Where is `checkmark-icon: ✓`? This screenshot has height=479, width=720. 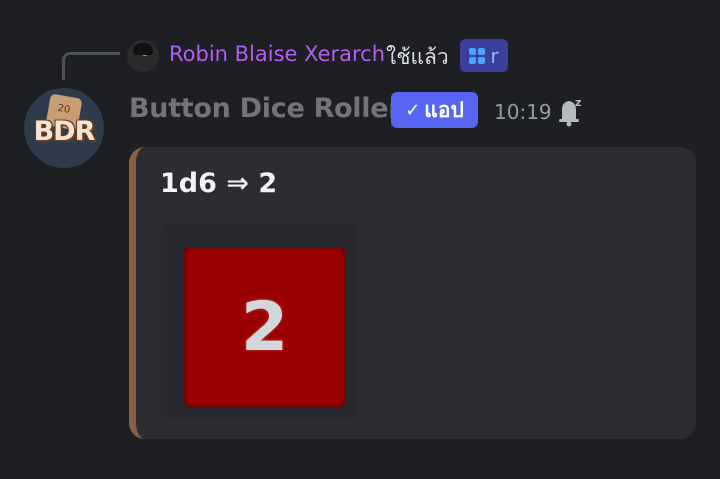 checkmark-icon: ✓ is located at coordinates (413, 110).